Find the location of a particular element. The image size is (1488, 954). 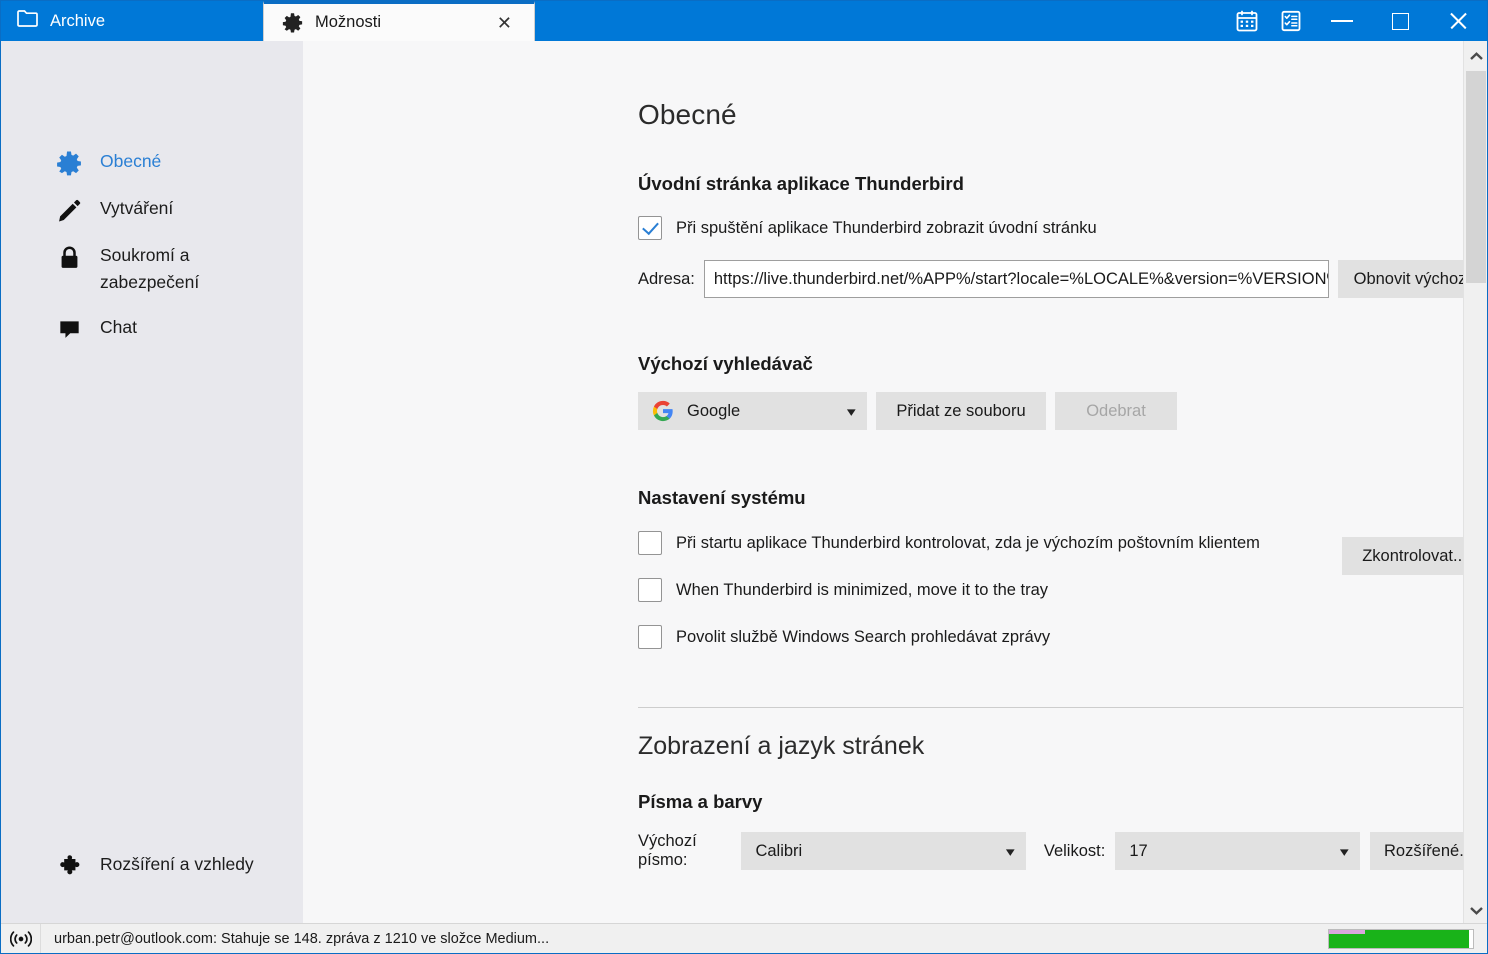

sidebar-item-label: Soukromí a zabezpečení is located at coordinates (150, 268).